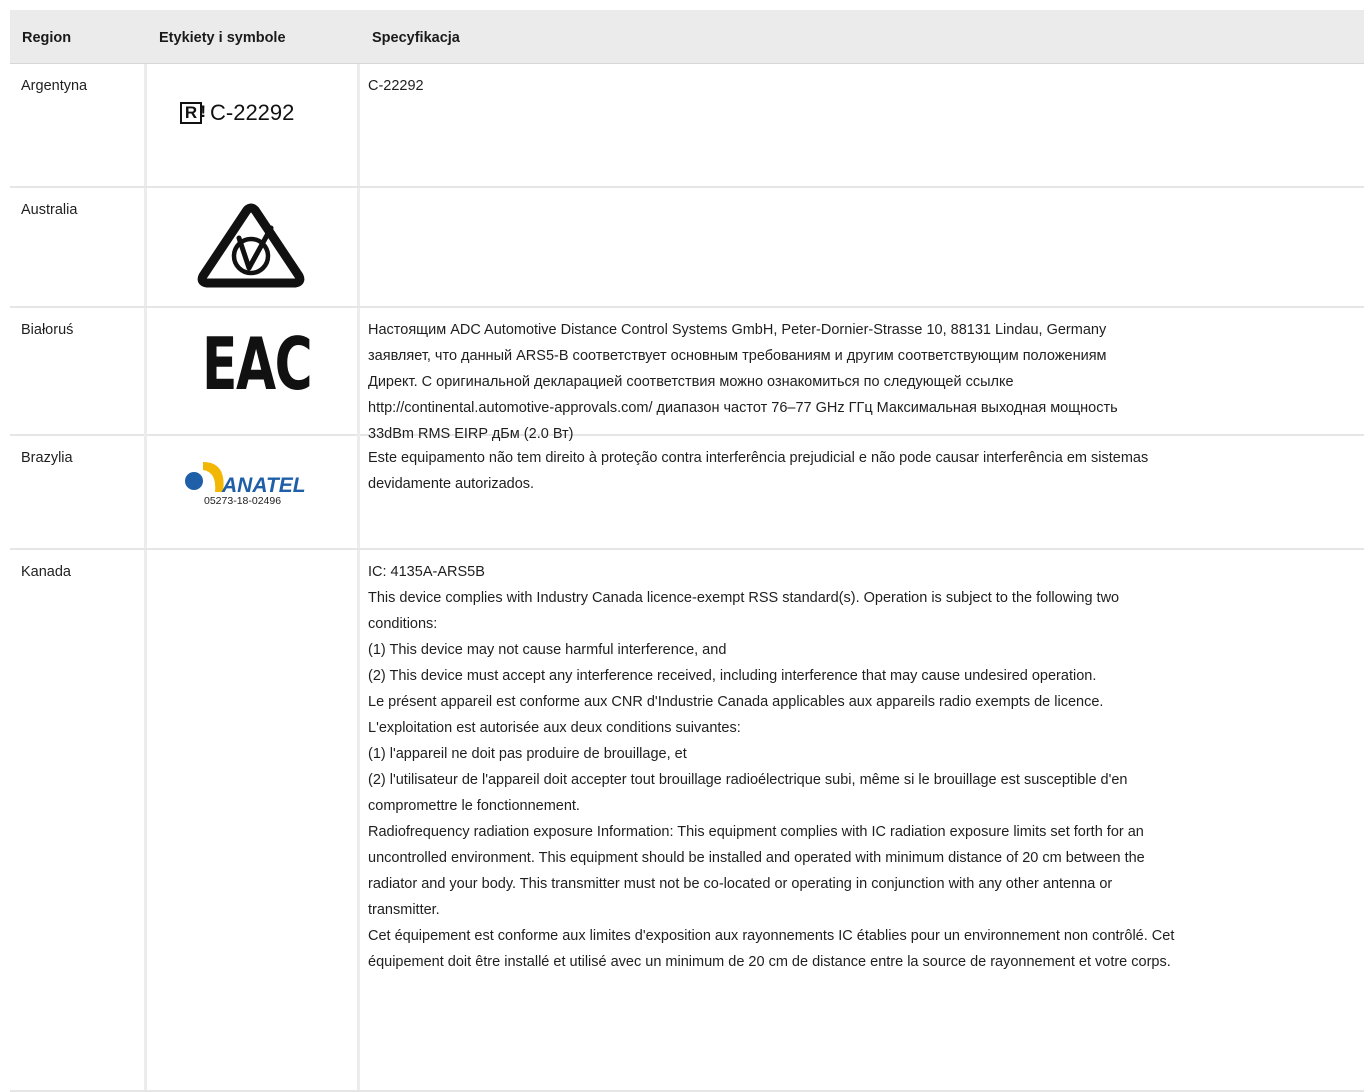 Image resolution: width=1364 pixels, height=1092 pixels. What do you see at coordinates (193, 113) in the screenshot?
I see `registered-box-icon: R !` at bounding box center [193, 113].